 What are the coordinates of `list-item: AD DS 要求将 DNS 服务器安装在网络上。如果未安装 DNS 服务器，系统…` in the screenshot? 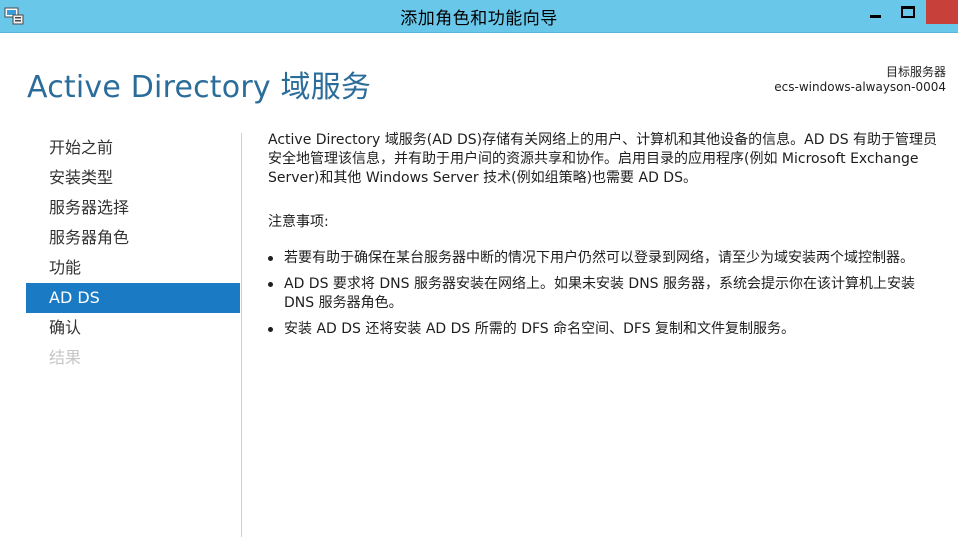 It's located at (608, 294).